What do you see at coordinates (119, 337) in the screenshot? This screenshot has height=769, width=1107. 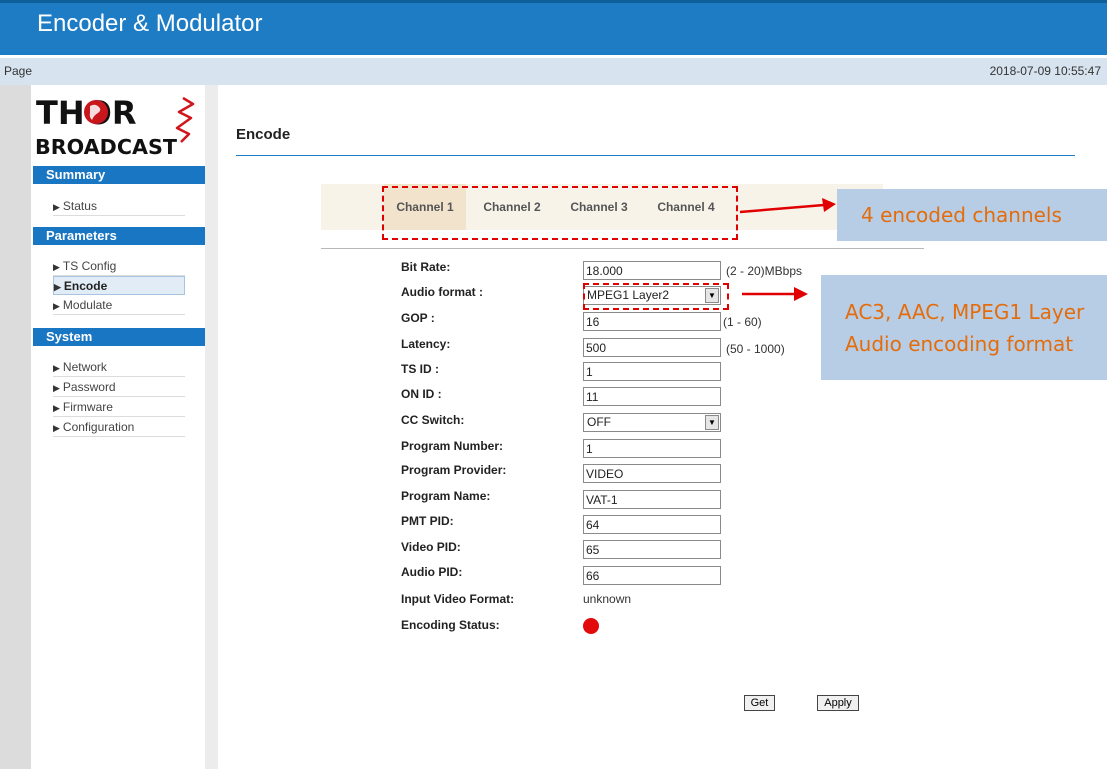 I see `sidebar-section-system: System` at bounding box center [119, 337].